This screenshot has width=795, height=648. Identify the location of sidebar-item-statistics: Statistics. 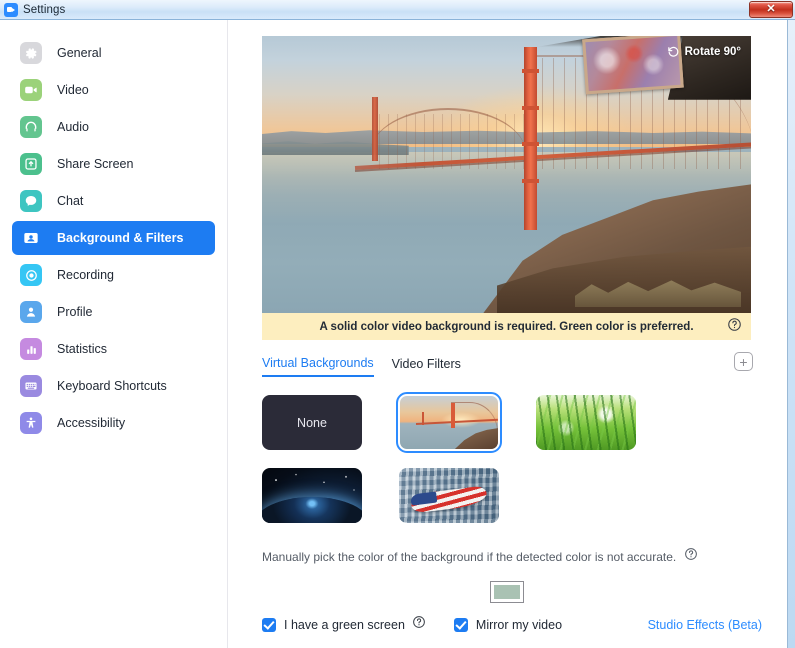
(113, 349).